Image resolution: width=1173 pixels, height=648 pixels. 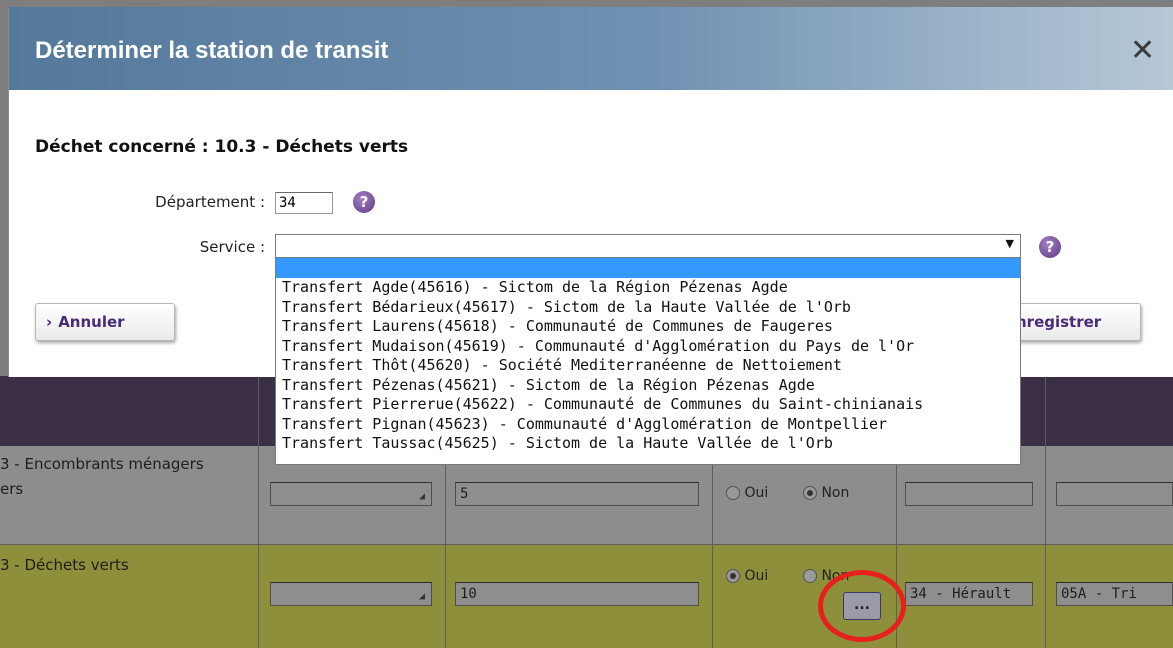 What do you see at coordinates (577, 594) in the screenshot?
I see `quantity-input: 10` at bounding box center [577, 594].